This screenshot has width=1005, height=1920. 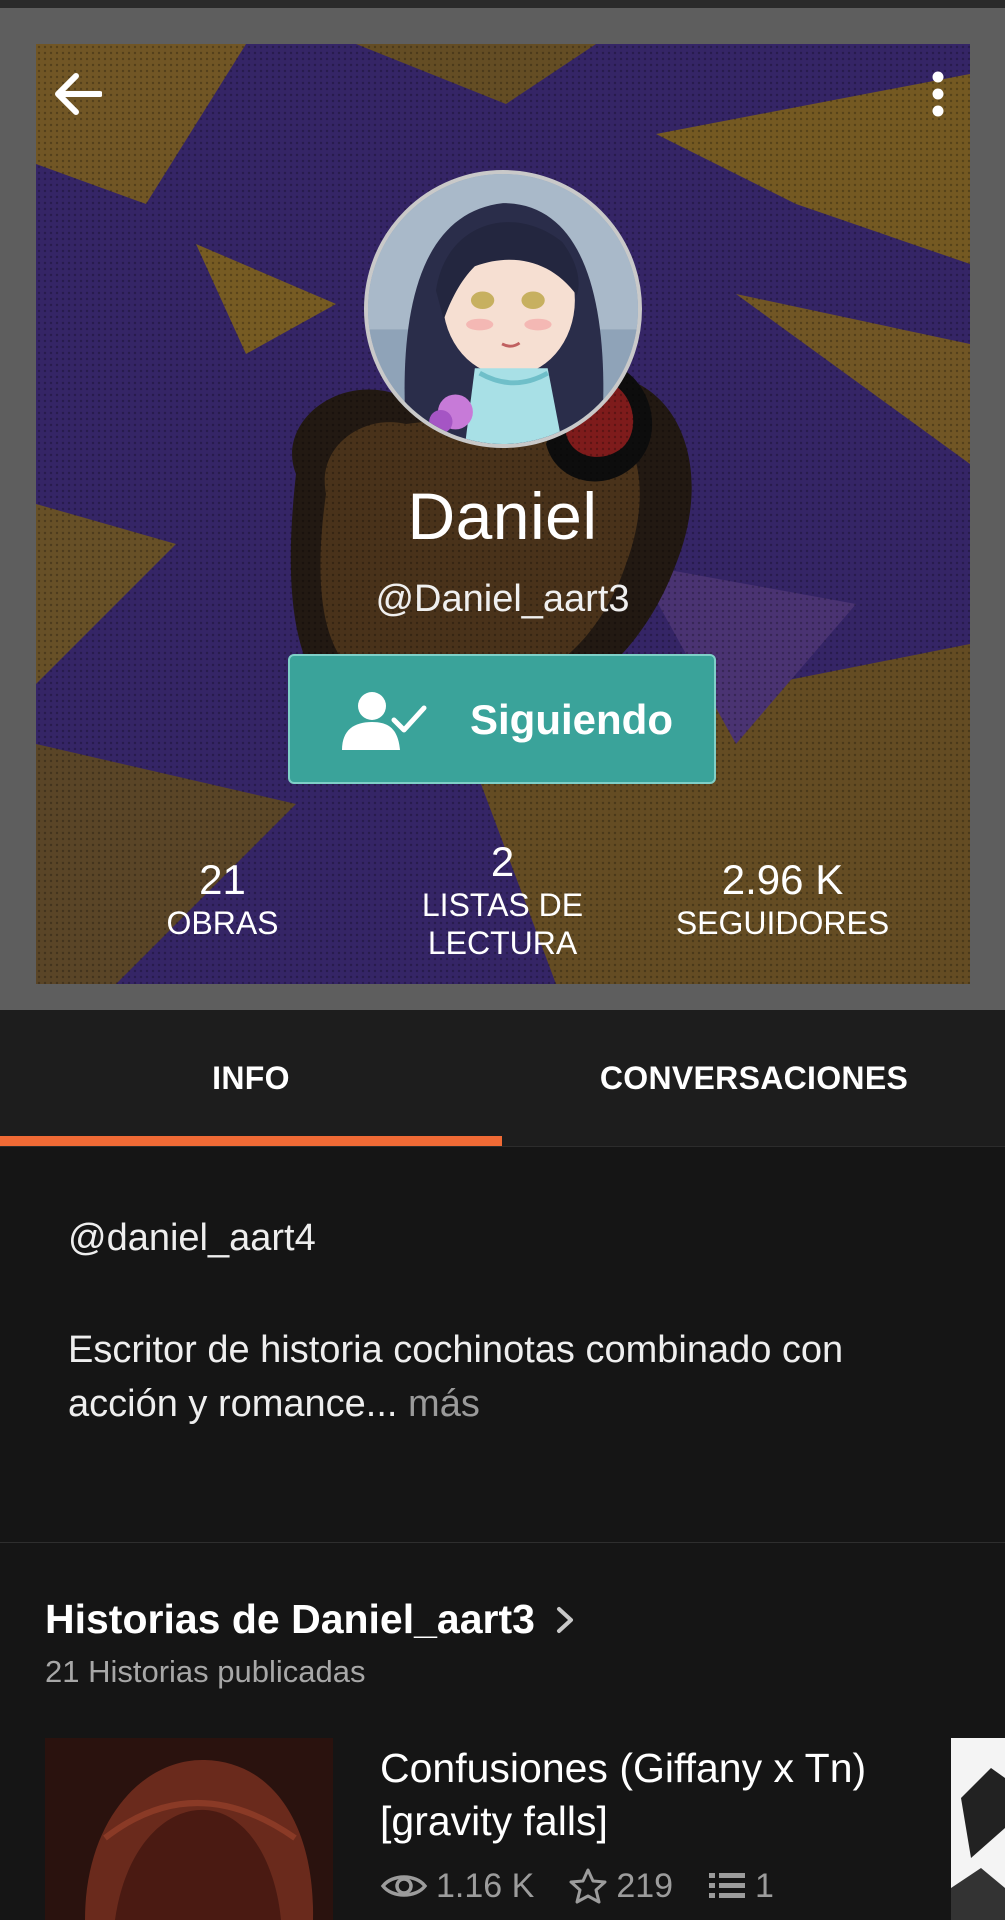 I want to click on more-vert-icon, so click(x=938, y=94).